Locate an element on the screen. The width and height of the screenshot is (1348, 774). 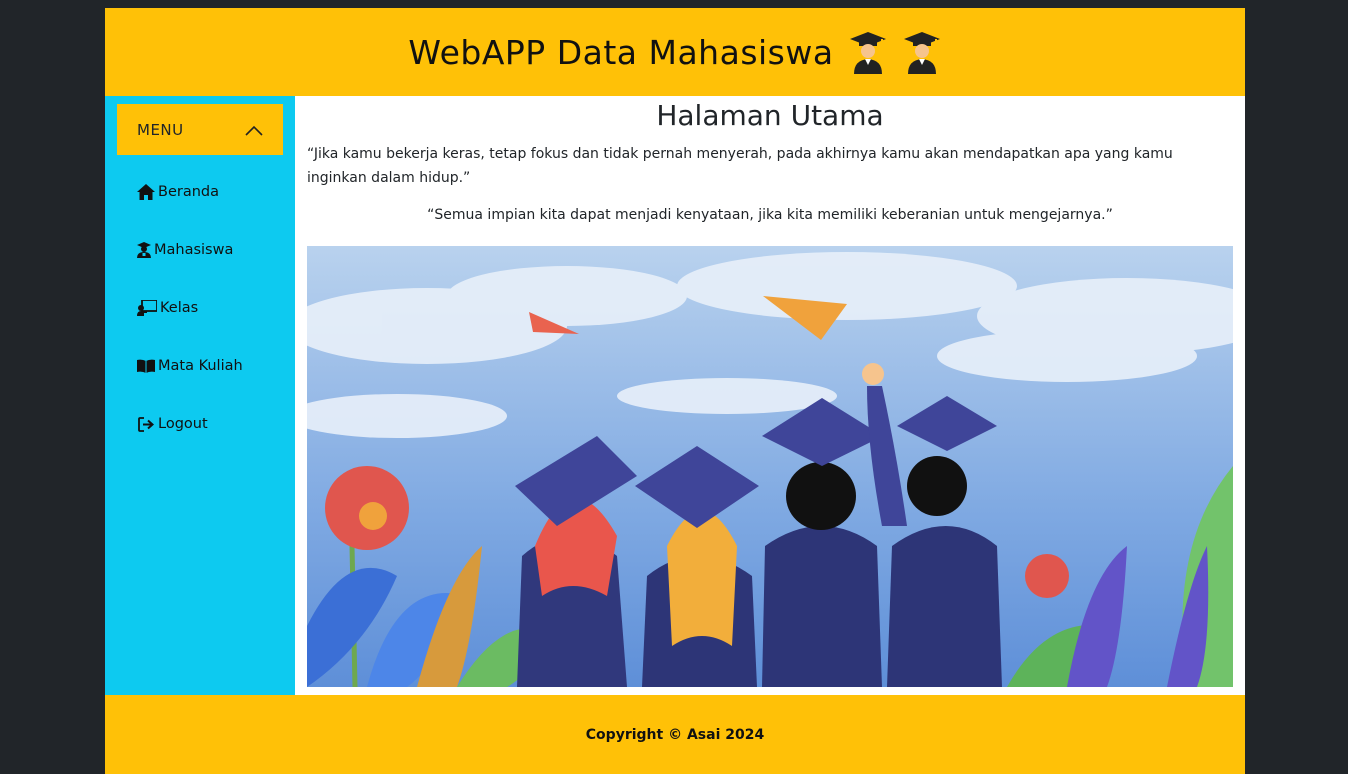
chevron-up-icon is located at coordinates (254, 130).